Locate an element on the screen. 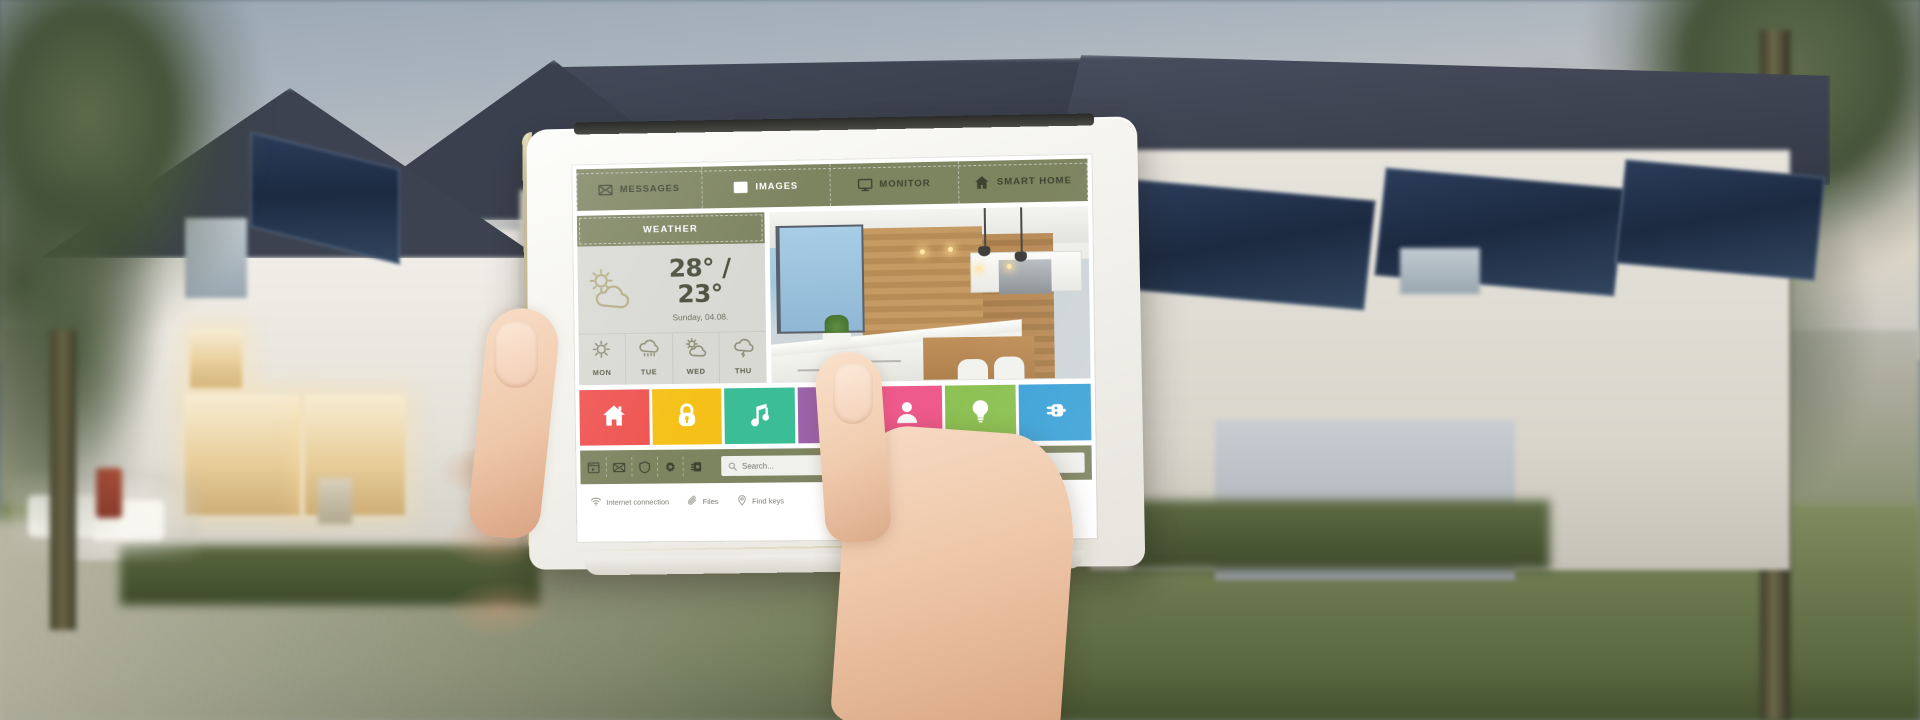  forecast-day: WED is located at coordinates (696, 358).